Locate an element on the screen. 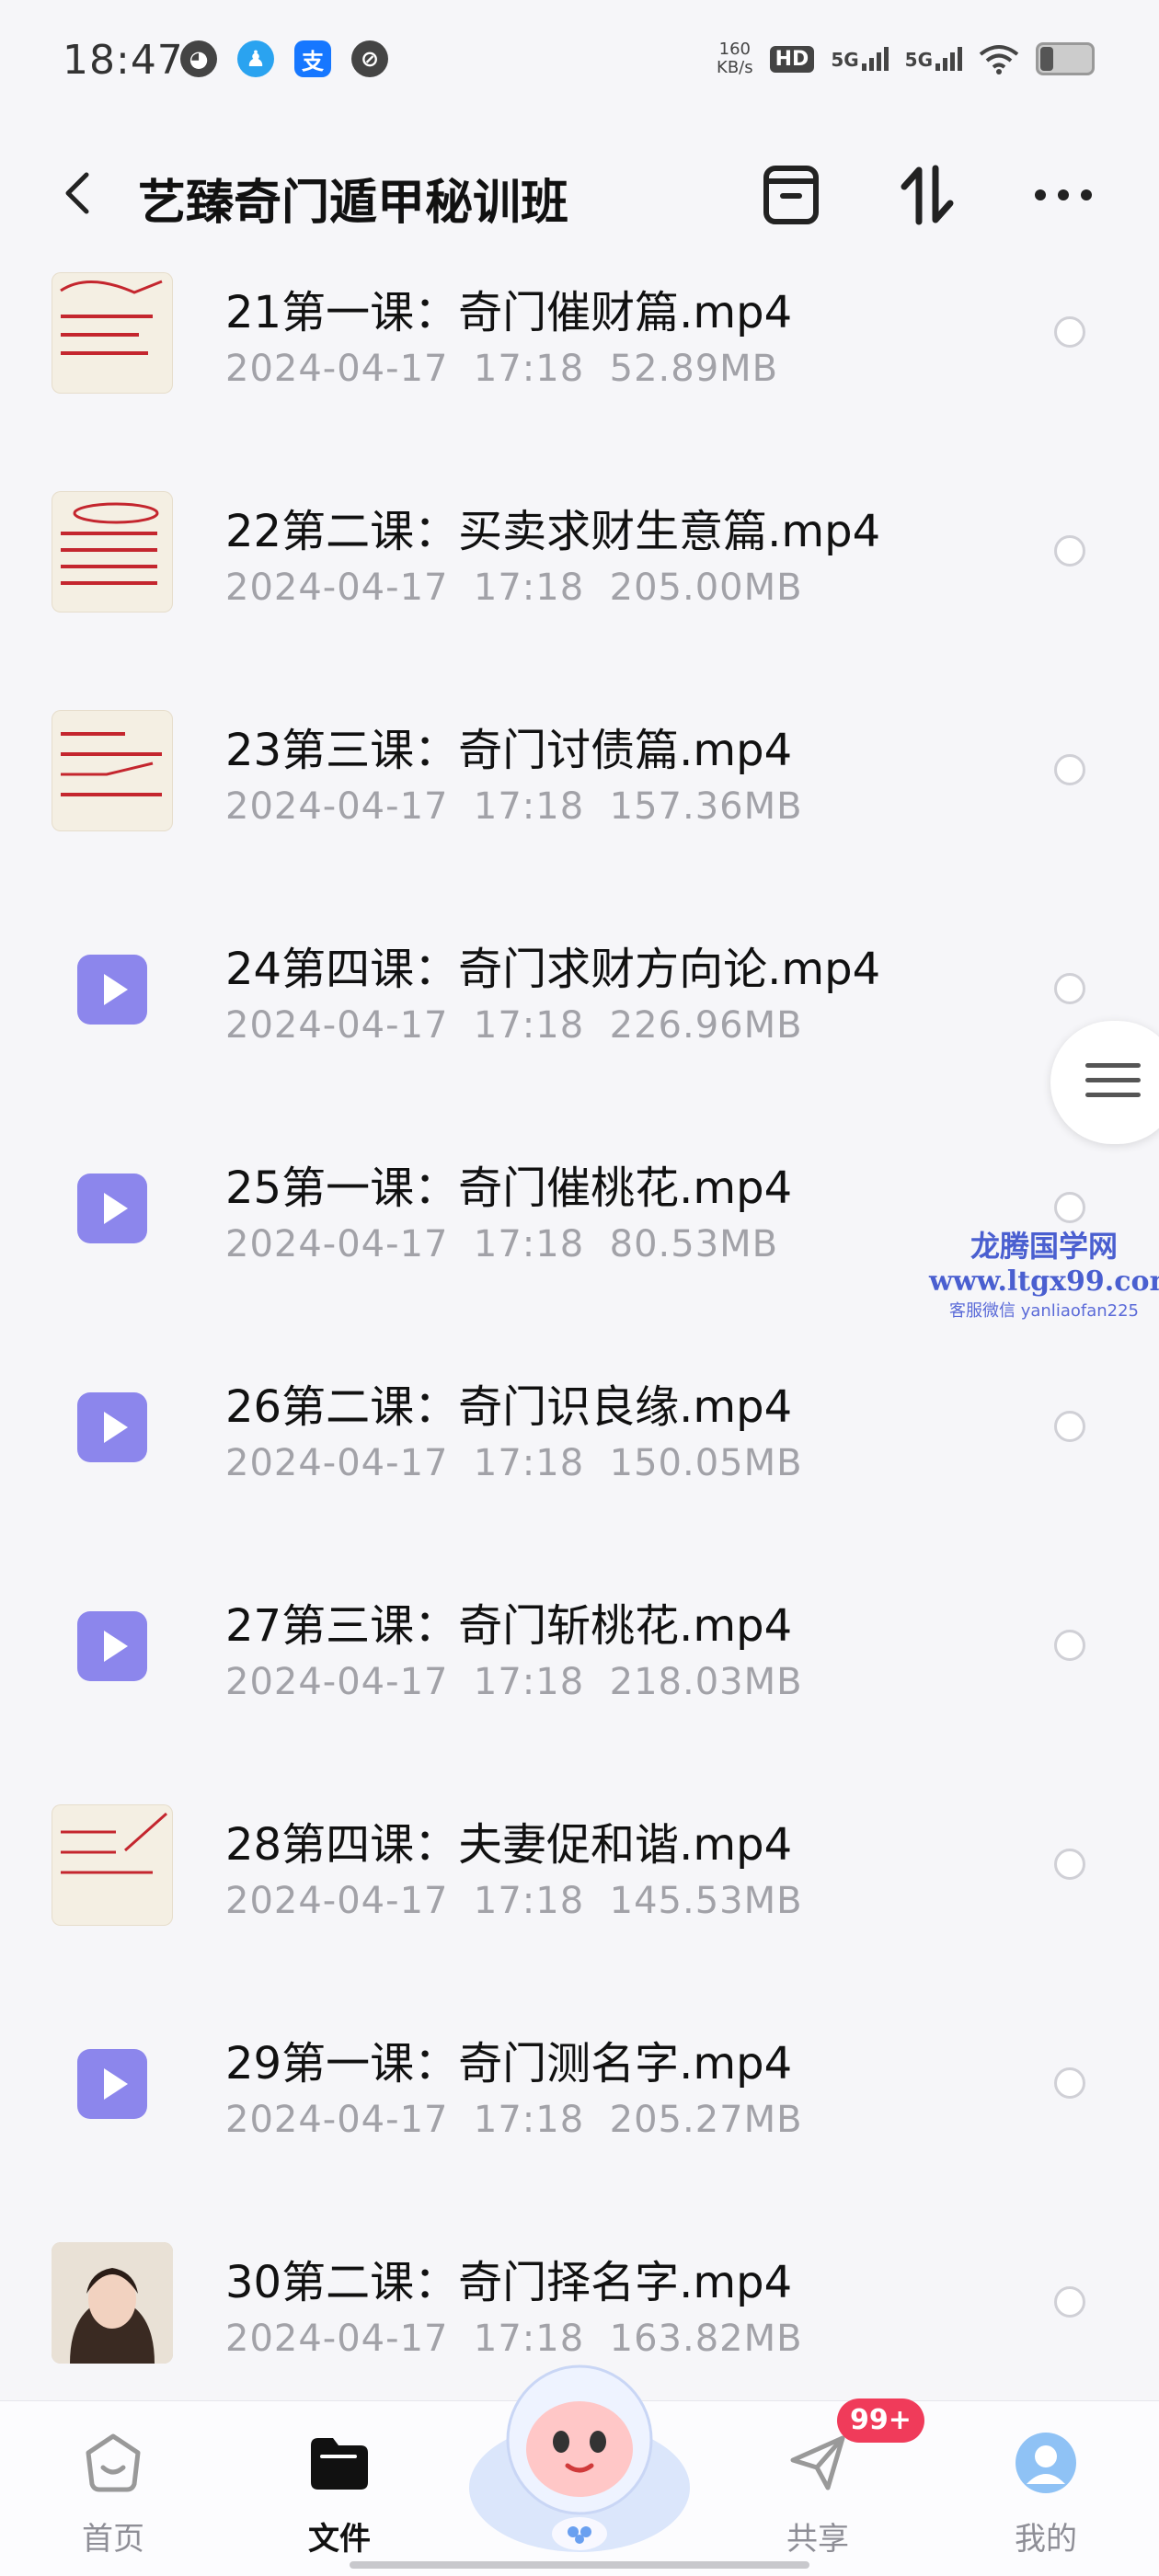  box-button is located at coordinates (791, 195).